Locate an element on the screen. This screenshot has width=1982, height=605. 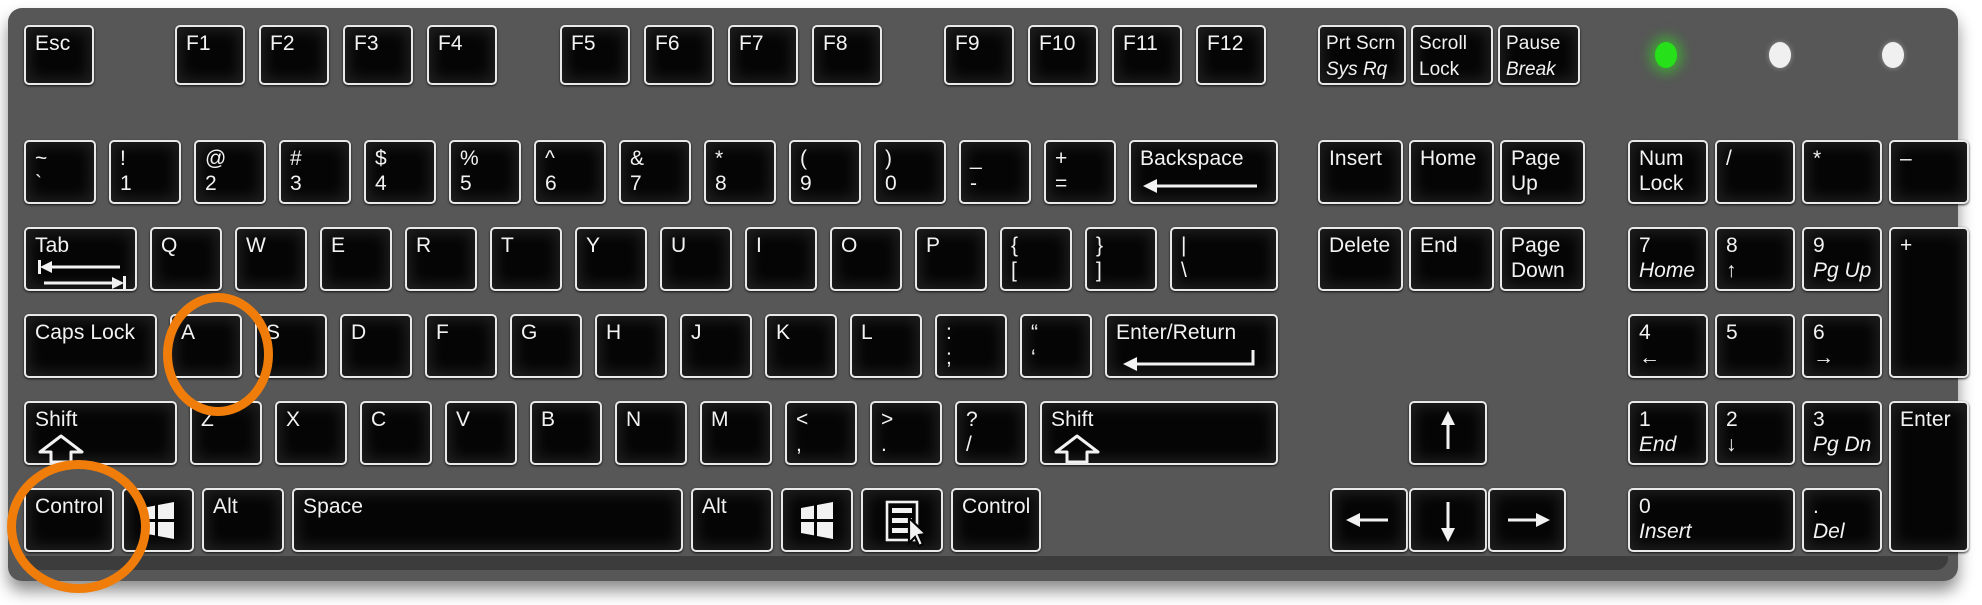
key-semicolon: : ; is located at coordinates (971, 346).